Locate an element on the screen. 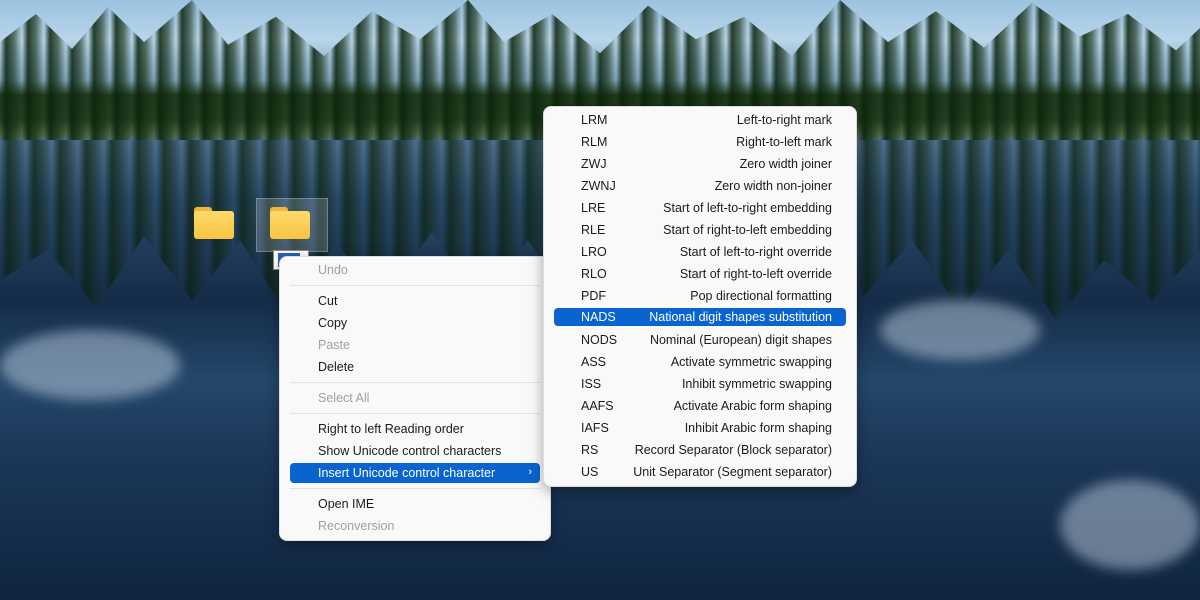  menu-item-label: Show Unicode control characters is located at coordinates (410, 451).